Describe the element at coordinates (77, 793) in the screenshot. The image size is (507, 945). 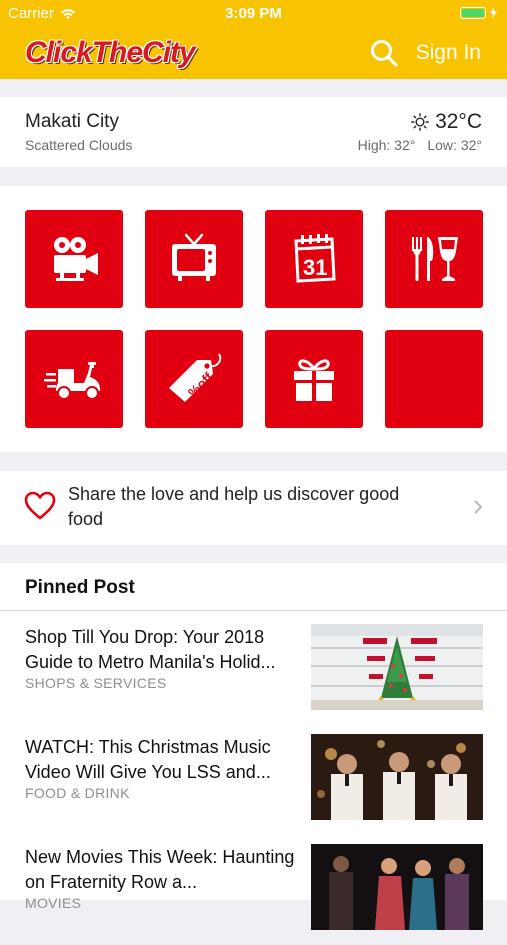
I see `post-category: FOOD & DRINK` at that location.